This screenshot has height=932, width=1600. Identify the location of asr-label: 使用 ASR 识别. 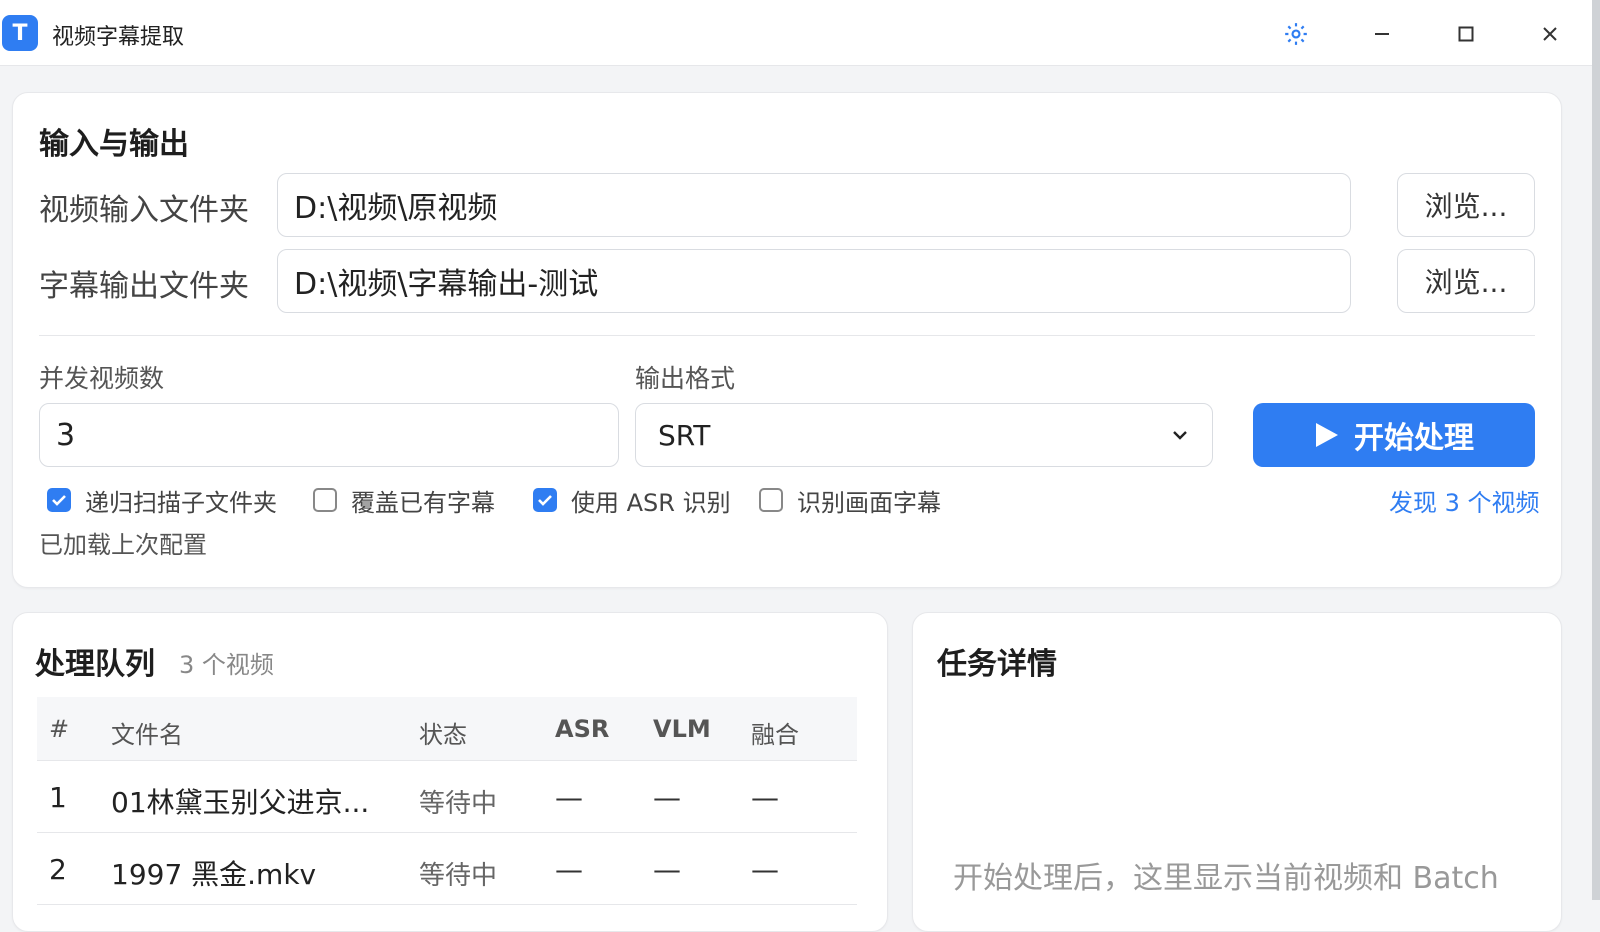
(651, 502).